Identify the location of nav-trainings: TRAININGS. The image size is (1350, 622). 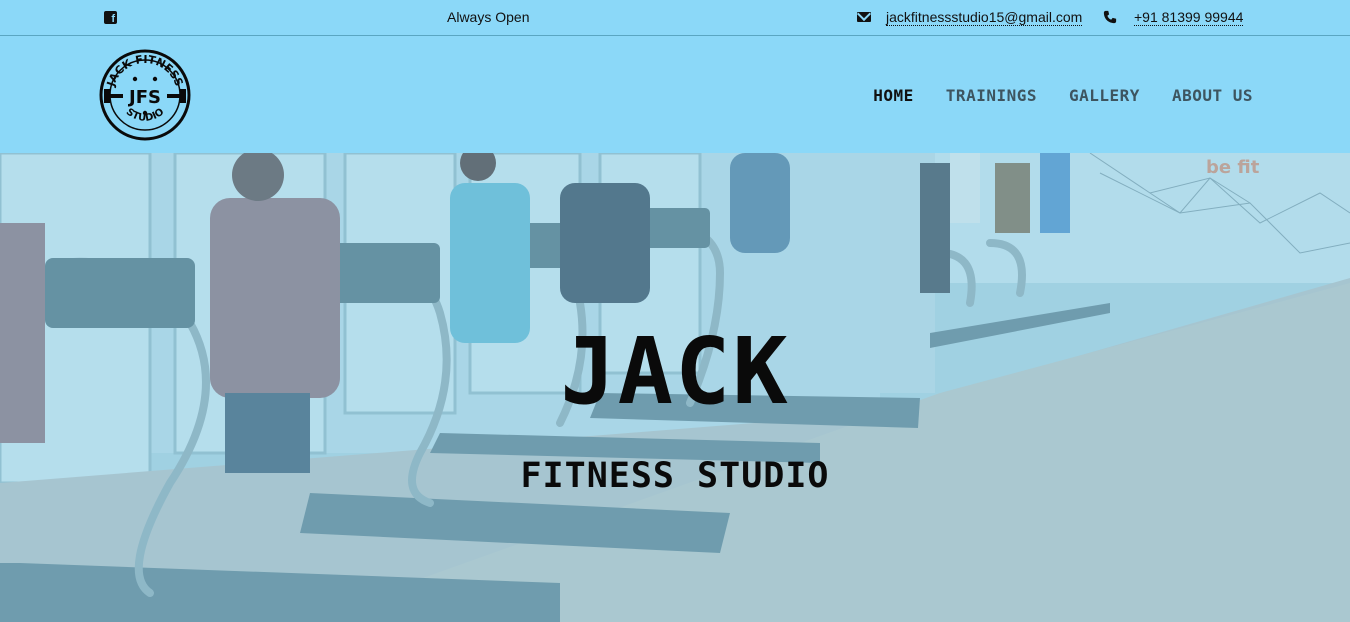
(991, 95).